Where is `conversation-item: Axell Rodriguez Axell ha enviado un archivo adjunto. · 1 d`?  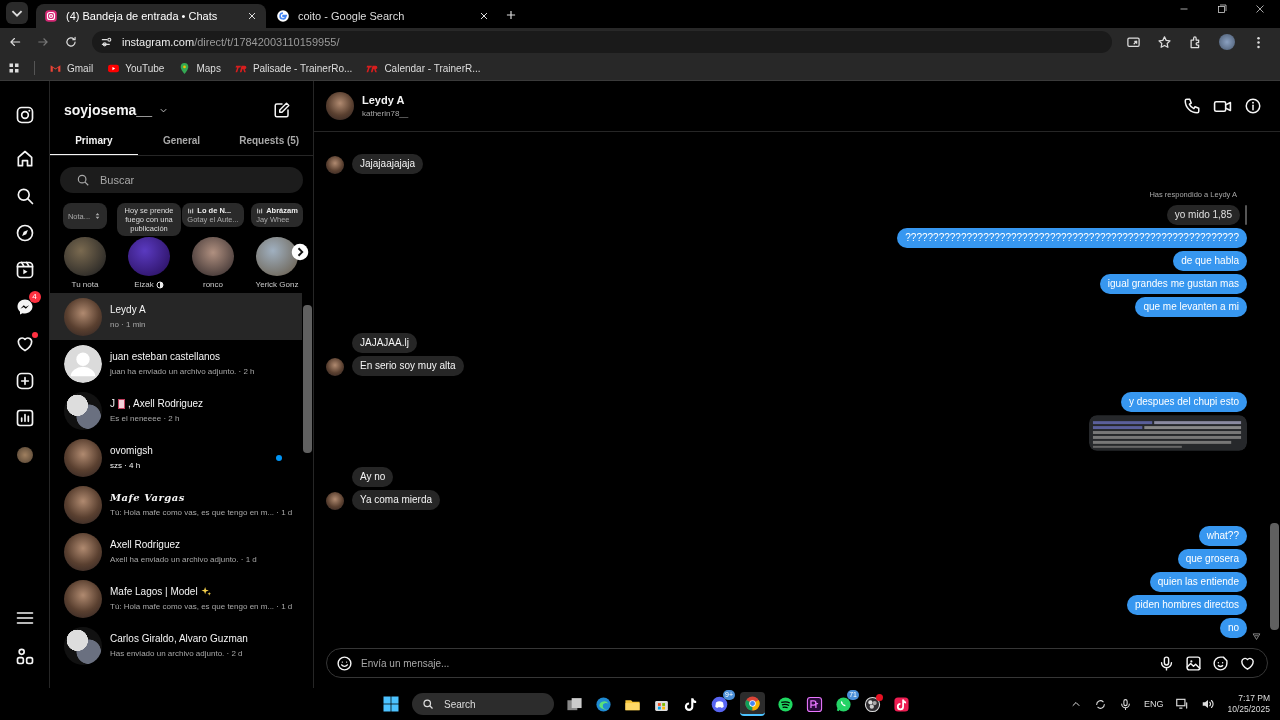 conversation-item: Axell Rodriguez Axell ha enviado un archivo adjunto. · 1 d is located at coordinates (176, 551).